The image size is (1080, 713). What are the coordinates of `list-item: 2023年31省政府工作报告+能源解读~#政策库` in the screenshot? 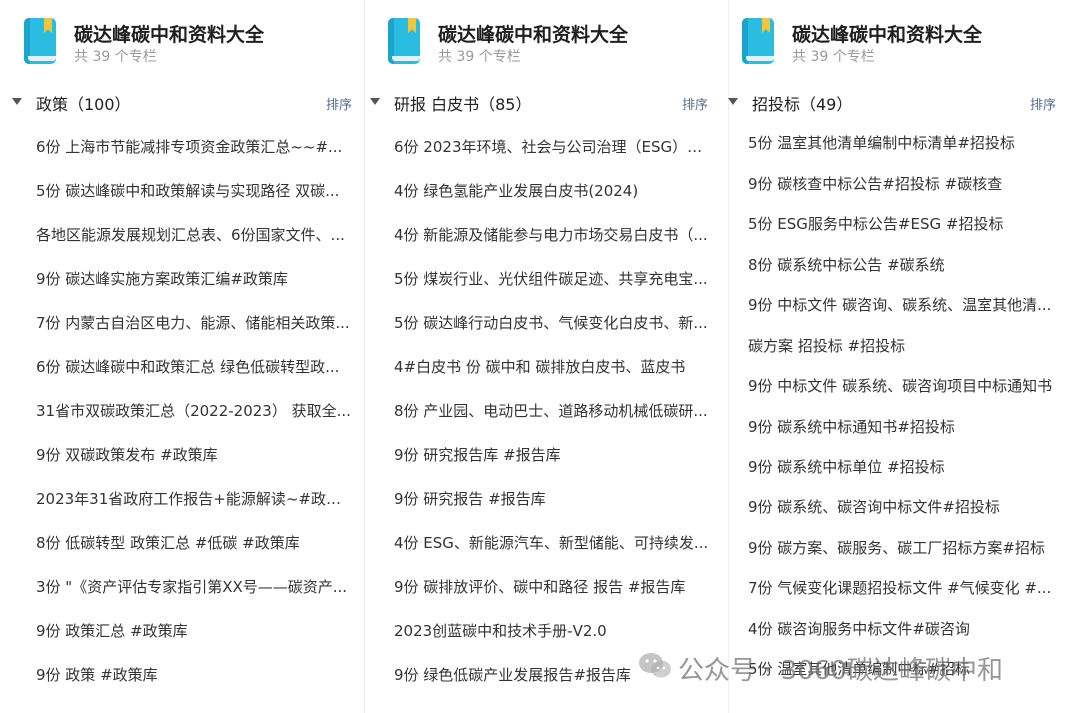 It's located at (195, 498).